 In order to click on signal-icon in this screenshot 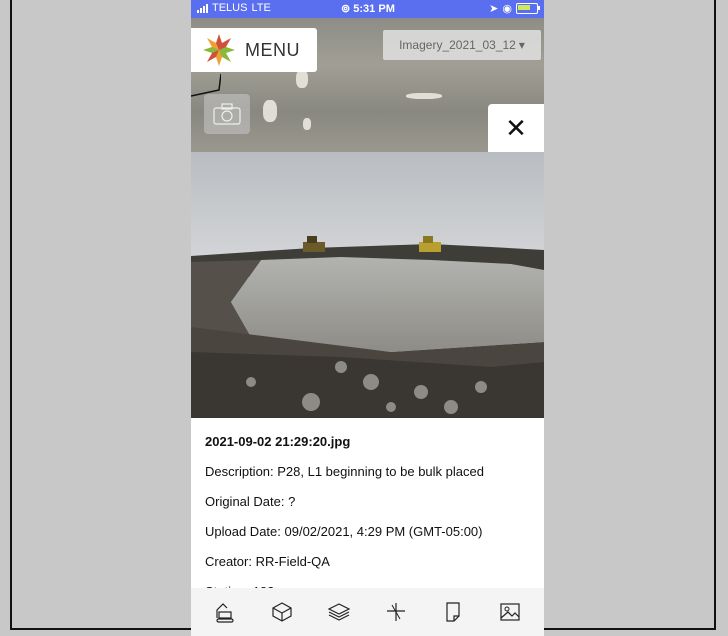, I will do `click(202, 8)`.